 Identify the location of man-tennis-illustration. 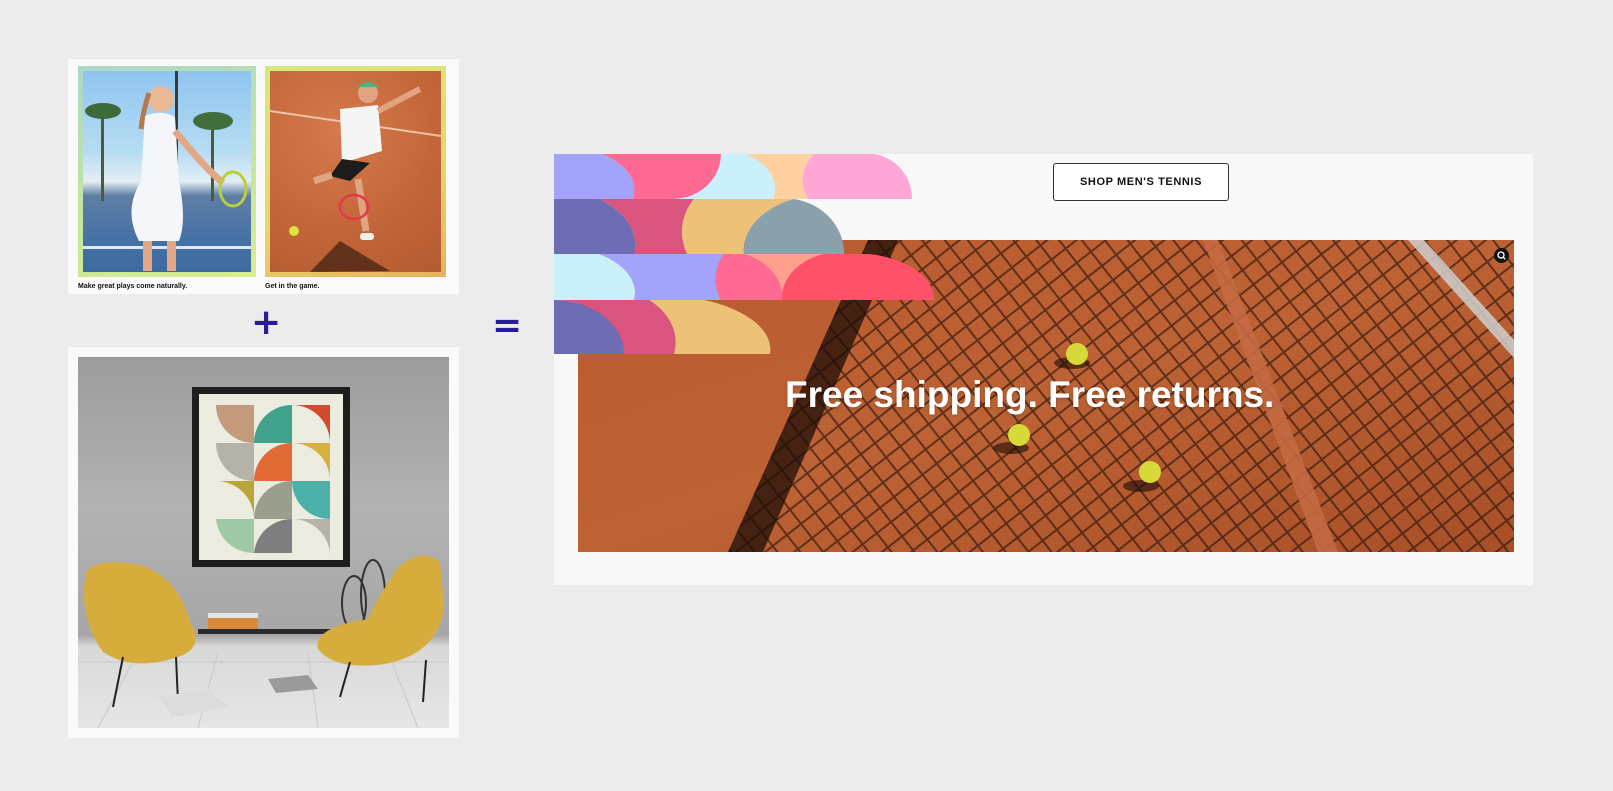
(355, 177).